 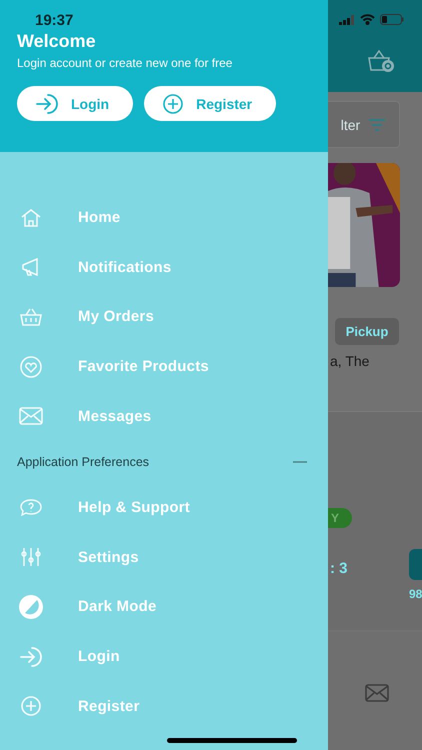 I want to click on question-bubble-icon, so click(x=31, y=508).